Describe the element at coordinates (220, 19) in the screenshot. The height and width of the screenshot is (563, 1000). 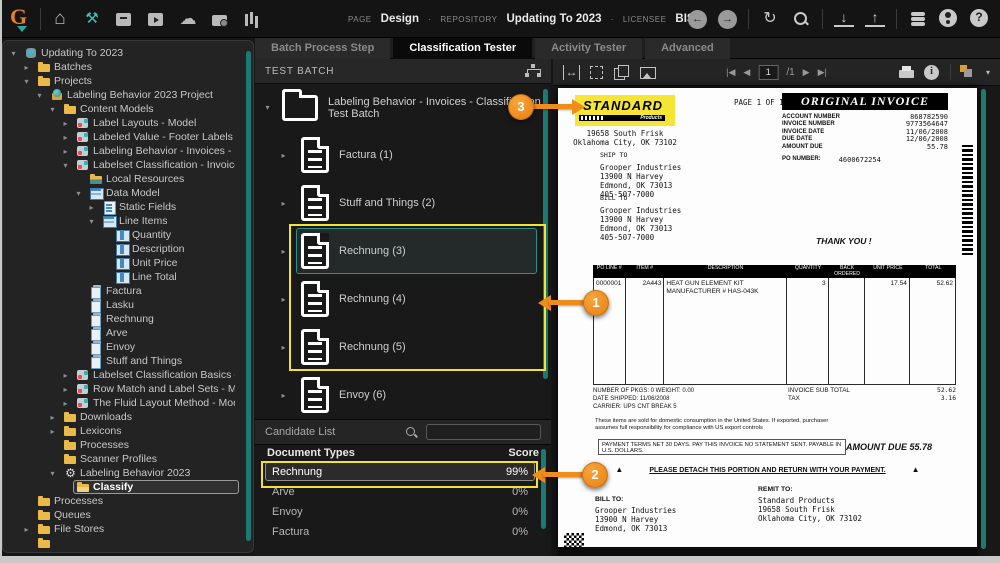
I see `jobs-icon` at that location.